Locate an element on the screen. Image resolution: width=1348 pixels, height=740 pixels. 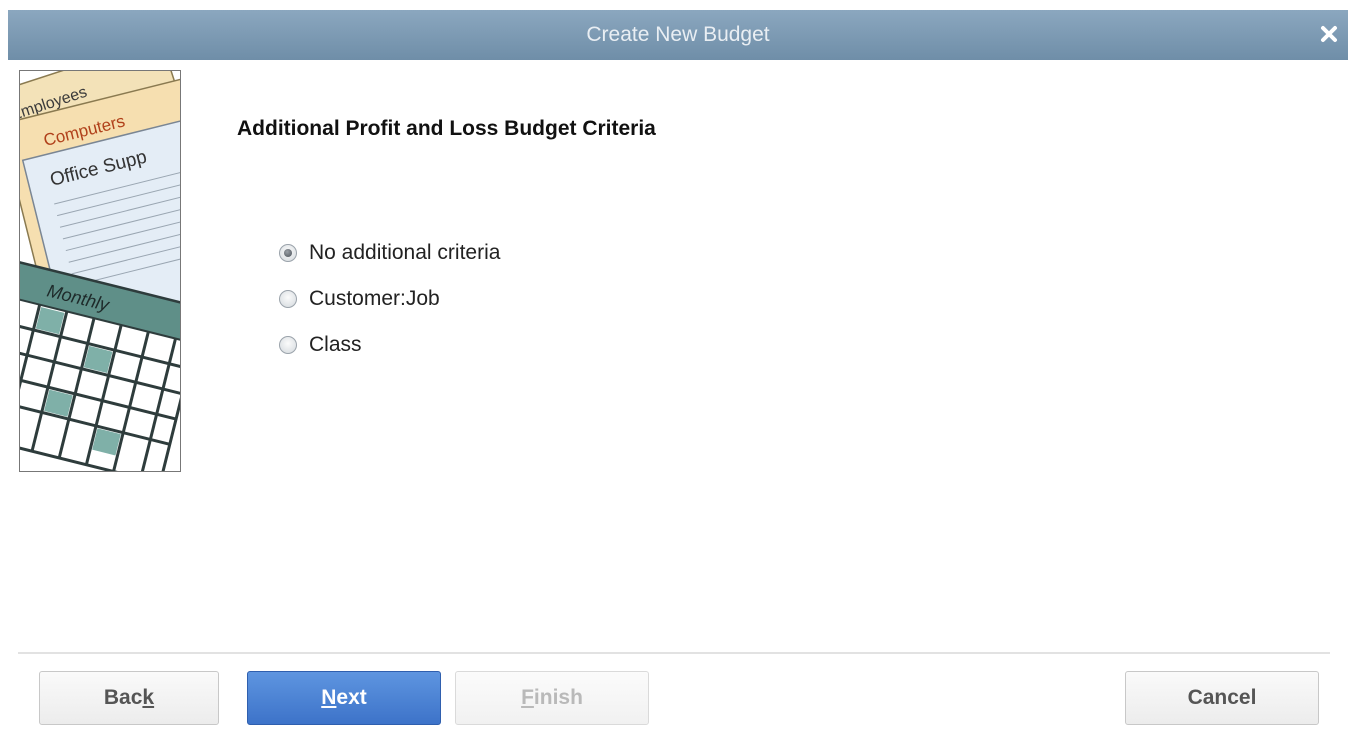
footer-divider is located at coordinates (674, 653).